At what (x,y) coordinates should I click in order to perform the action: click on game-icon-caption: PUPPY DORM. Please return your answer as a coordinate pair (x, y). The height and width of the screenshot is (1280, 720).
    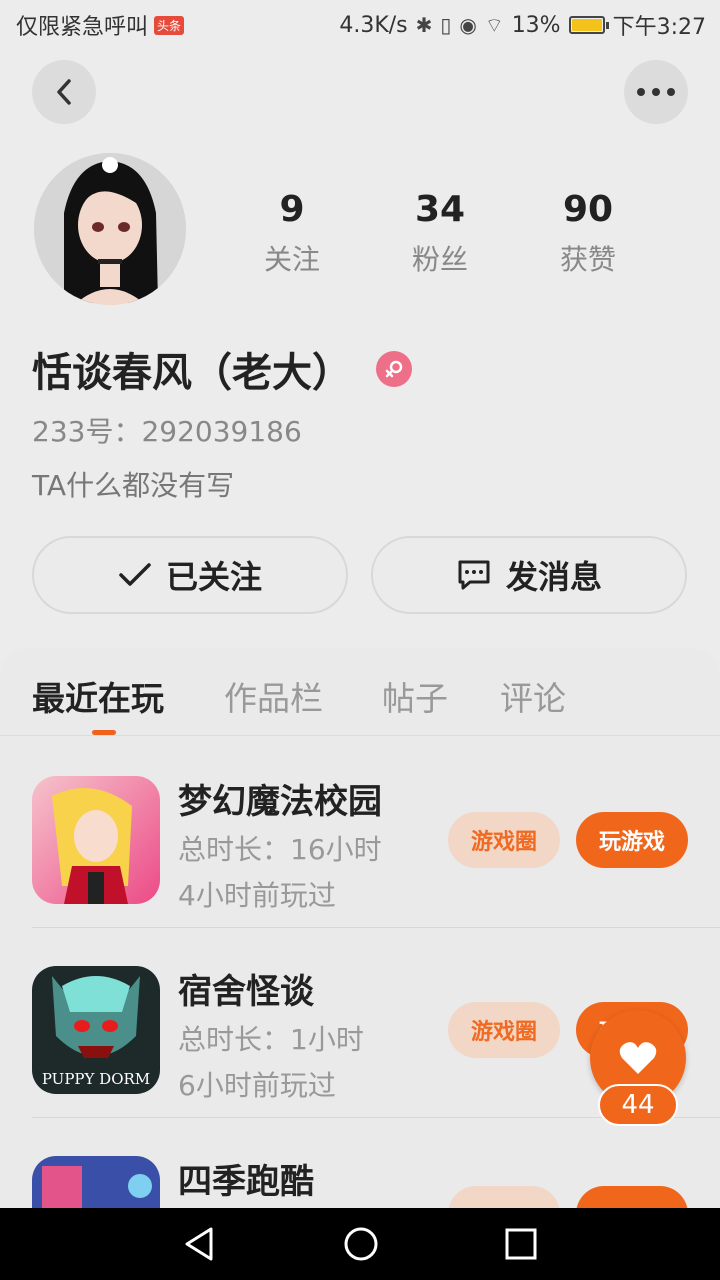
    Looking at the image, I should click on (96, 1079).